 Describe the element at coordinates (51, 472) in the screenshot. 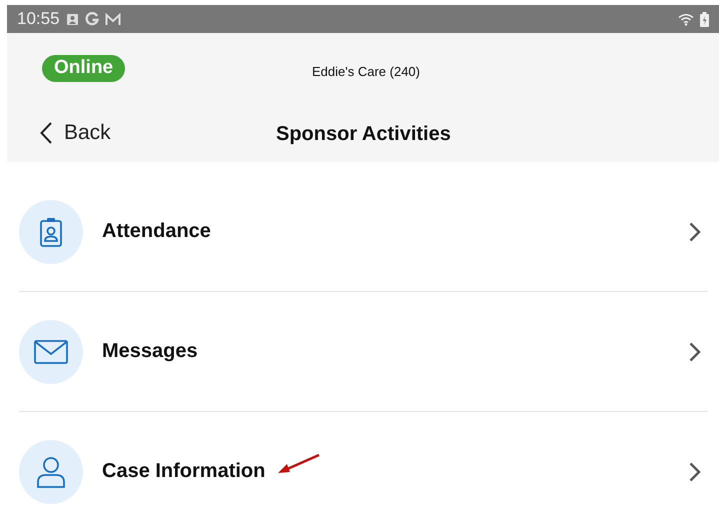

I see `person-icon` at that location.